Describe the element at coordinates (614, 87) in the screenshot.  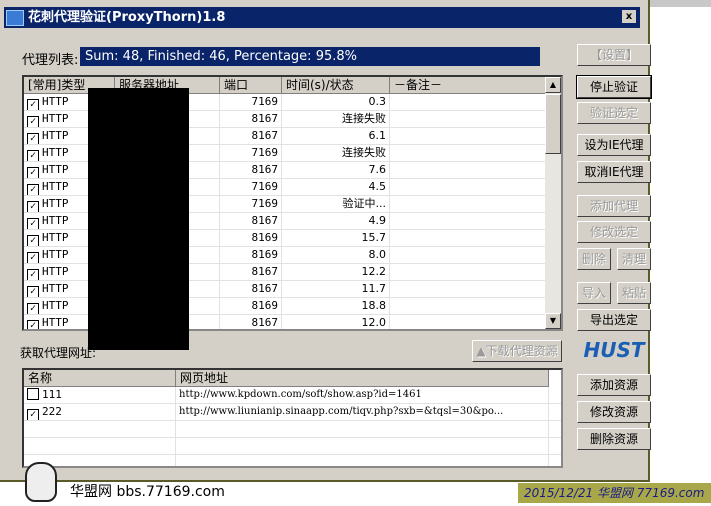
I see `stop-verify-button: 停止验证` at that location.